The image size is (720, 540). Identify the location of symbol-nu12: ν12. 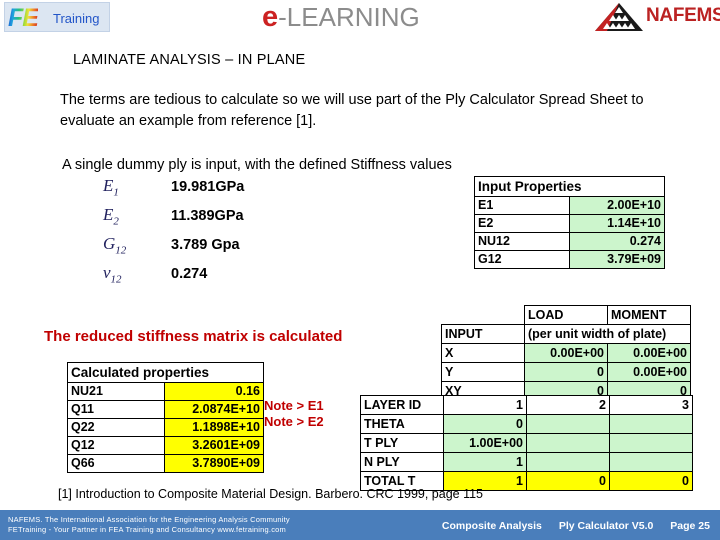
(112, 274).